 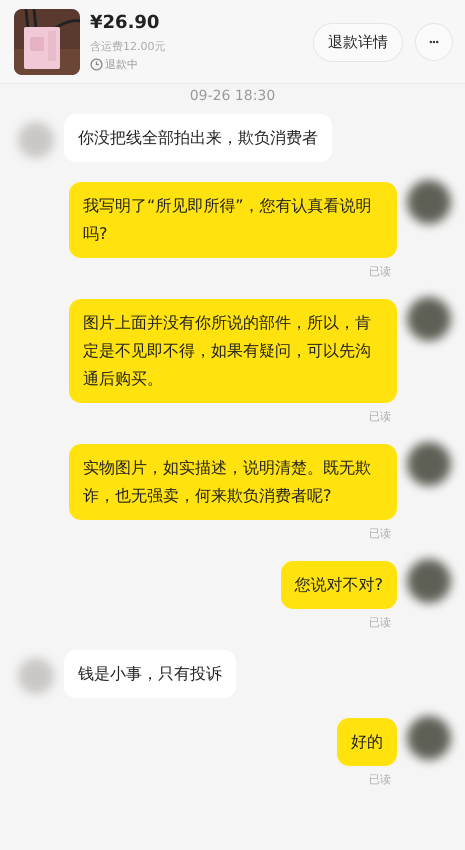 What do you see at coordinates (358, 42) in the screenshot?
I see `refund-details-button: 退款详情` at bounding box center [358, 42].